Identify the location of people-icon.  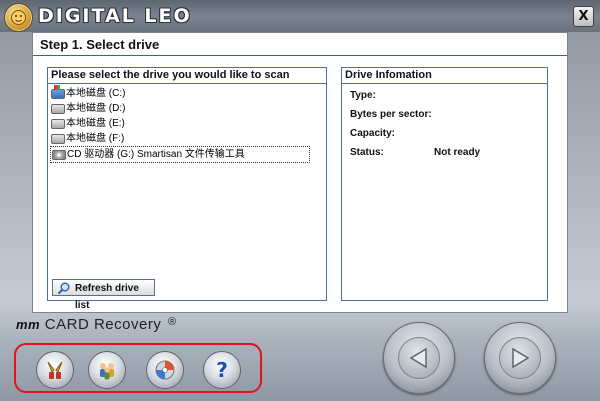
(107, 371).